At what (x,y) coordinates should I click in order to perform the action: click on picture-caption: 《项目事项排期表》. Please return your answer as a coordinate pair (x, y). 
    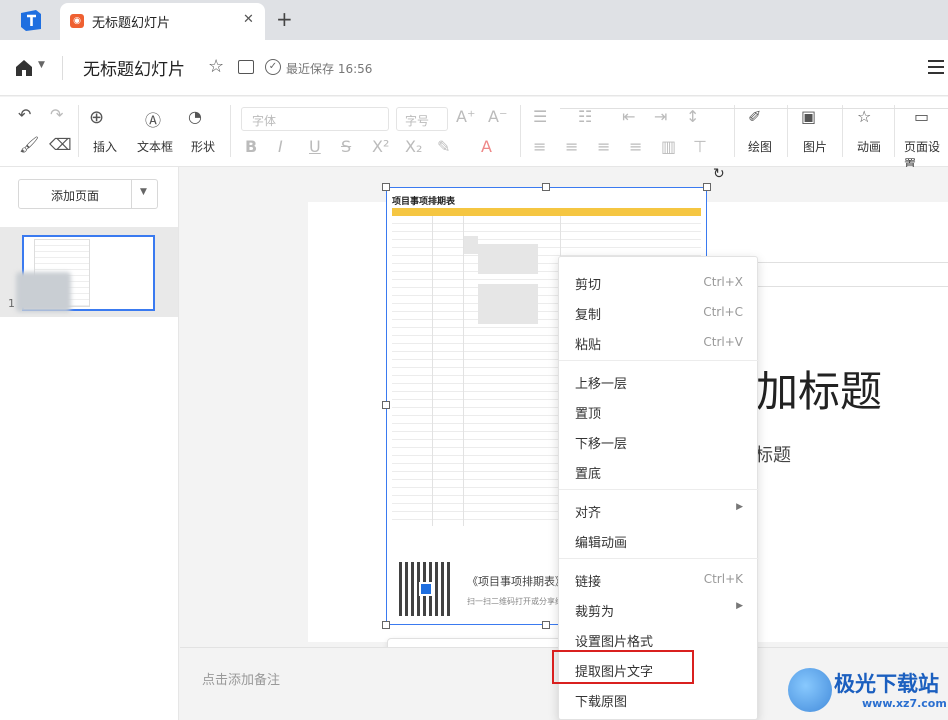
    Looking at the image, I should click on (516, 581).